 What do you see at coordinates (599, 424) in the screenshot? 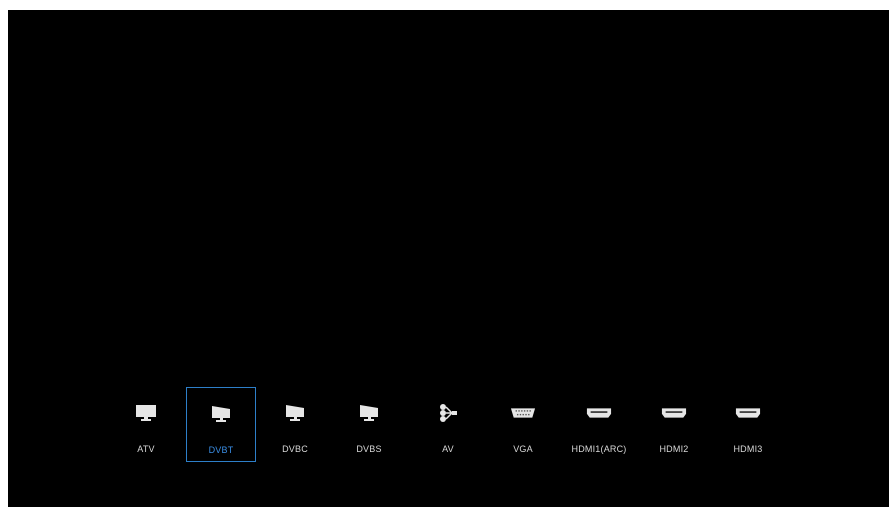
I see `source-item-hdmi1-arc: HDMI1(ARC)` at bounding box center [599, 424].